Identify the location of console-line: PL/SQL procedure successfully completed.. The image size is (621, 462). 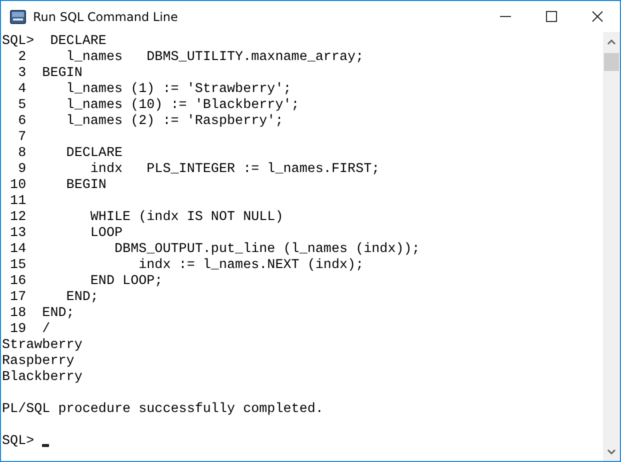
(163, 410).